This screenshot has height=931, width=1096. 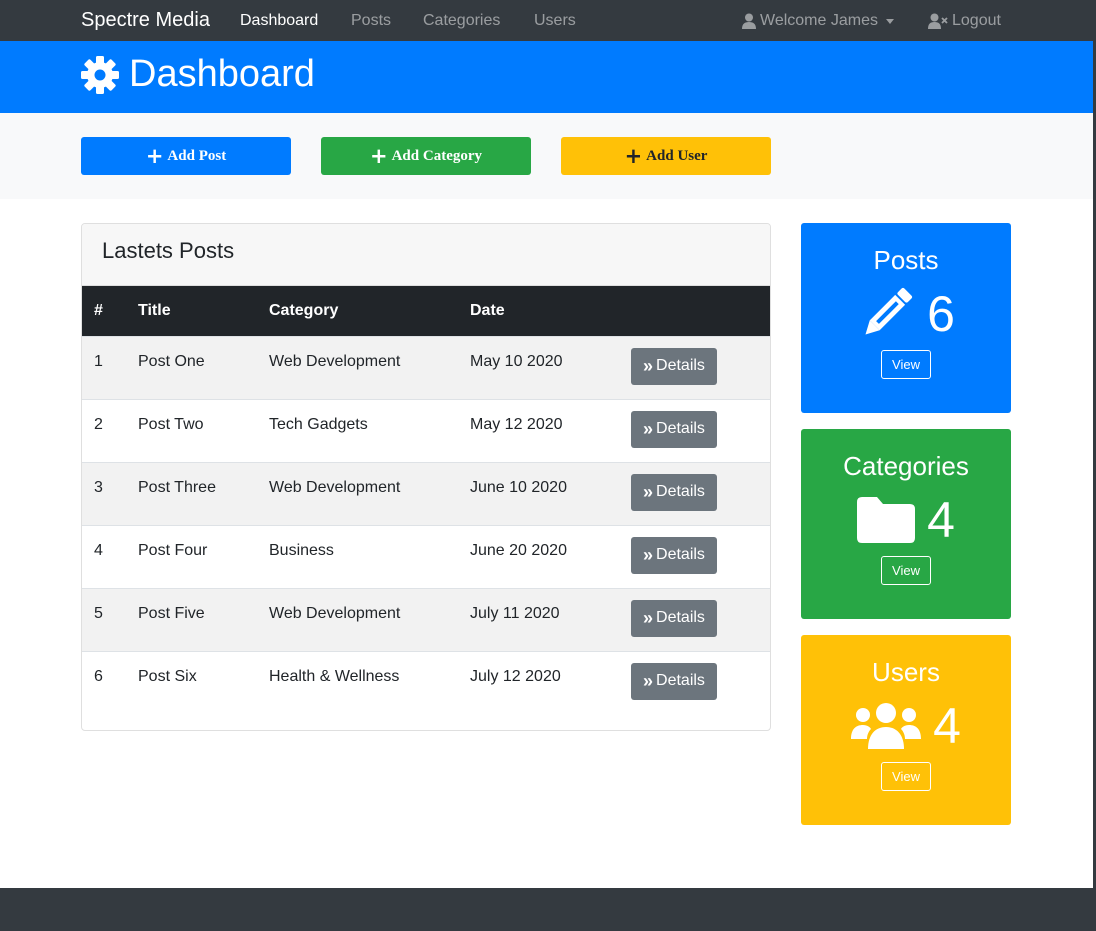 What do you see at coordinates (938, 21) in the screenshot?
I see `user-times-icon` at bounding box center [938, 21].